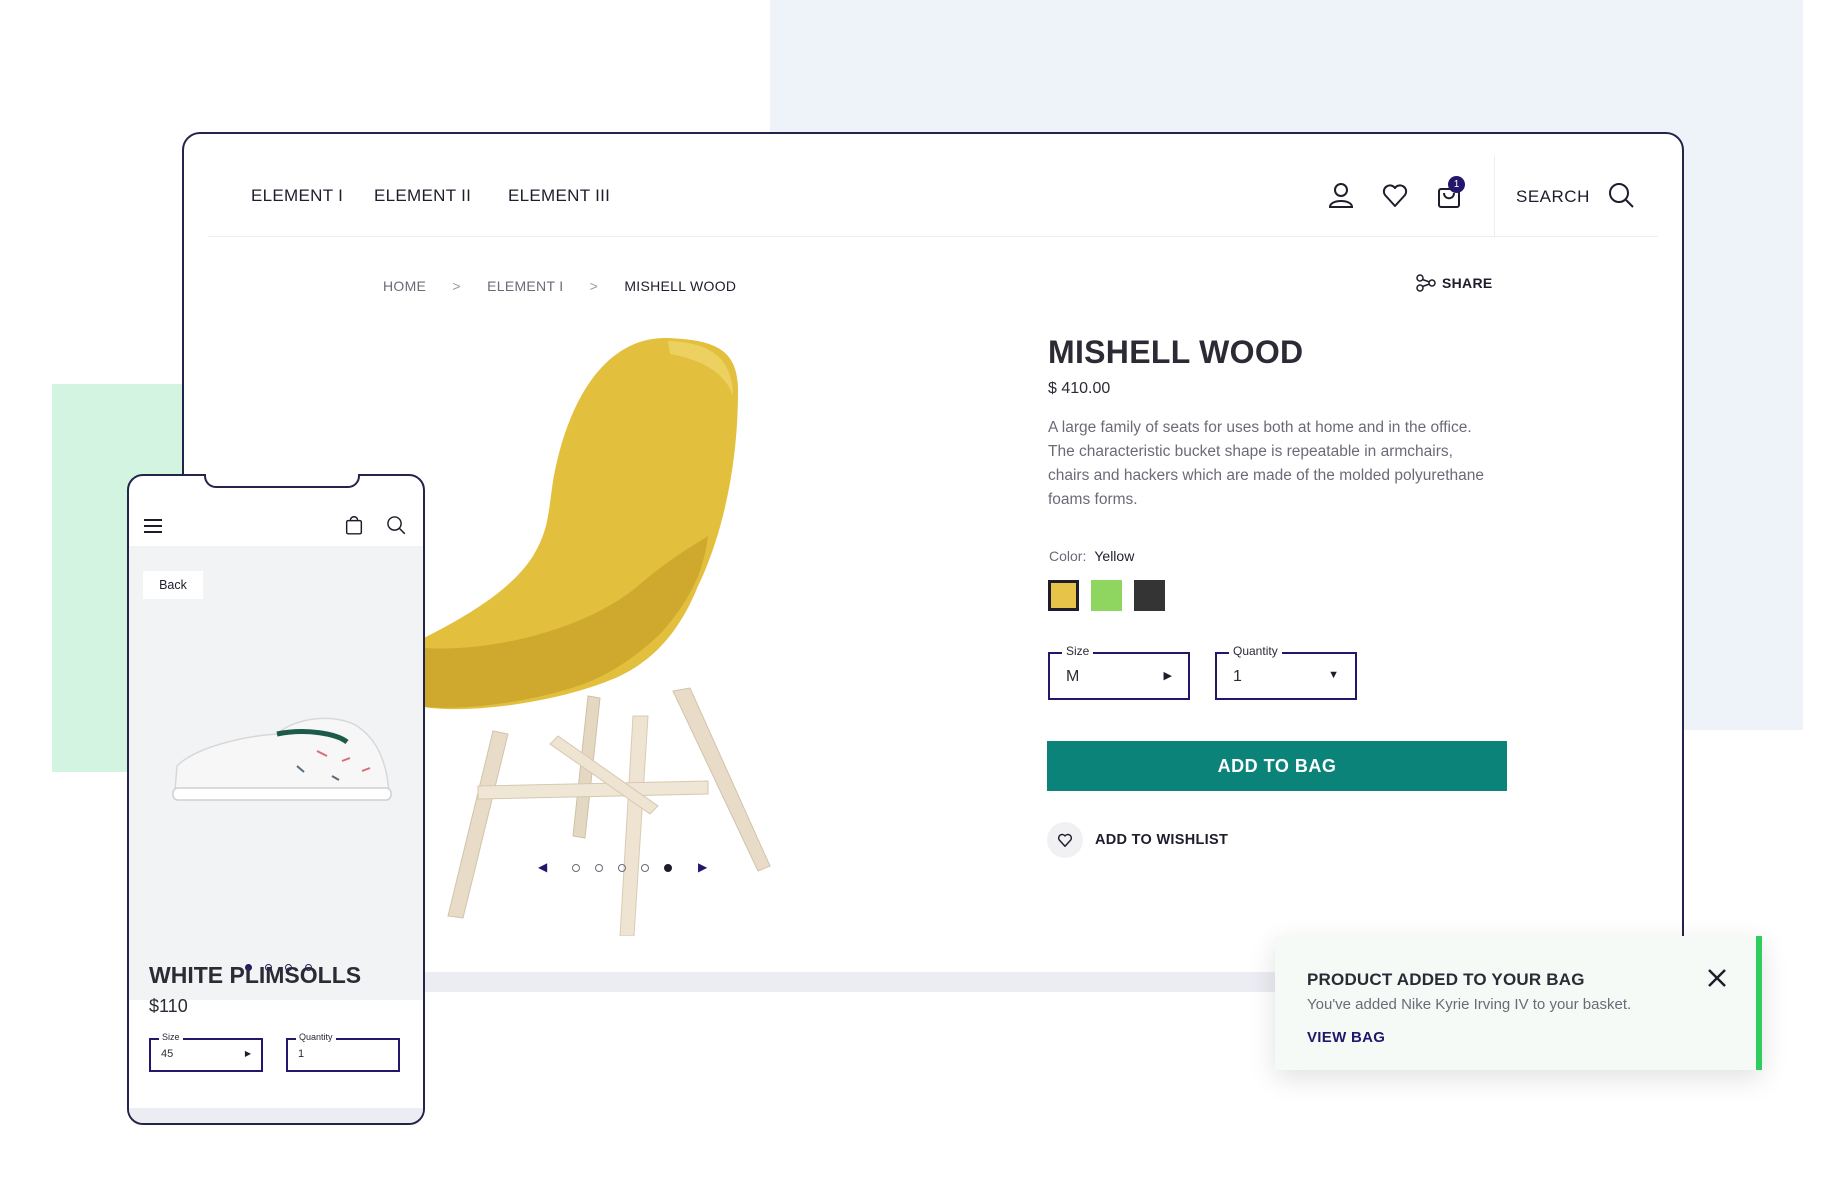  What do you see at coordinates (1091, 556) in the screenshot?
I see `color-selection-label: Color: Yellow` at bounding box center [1091, 556].